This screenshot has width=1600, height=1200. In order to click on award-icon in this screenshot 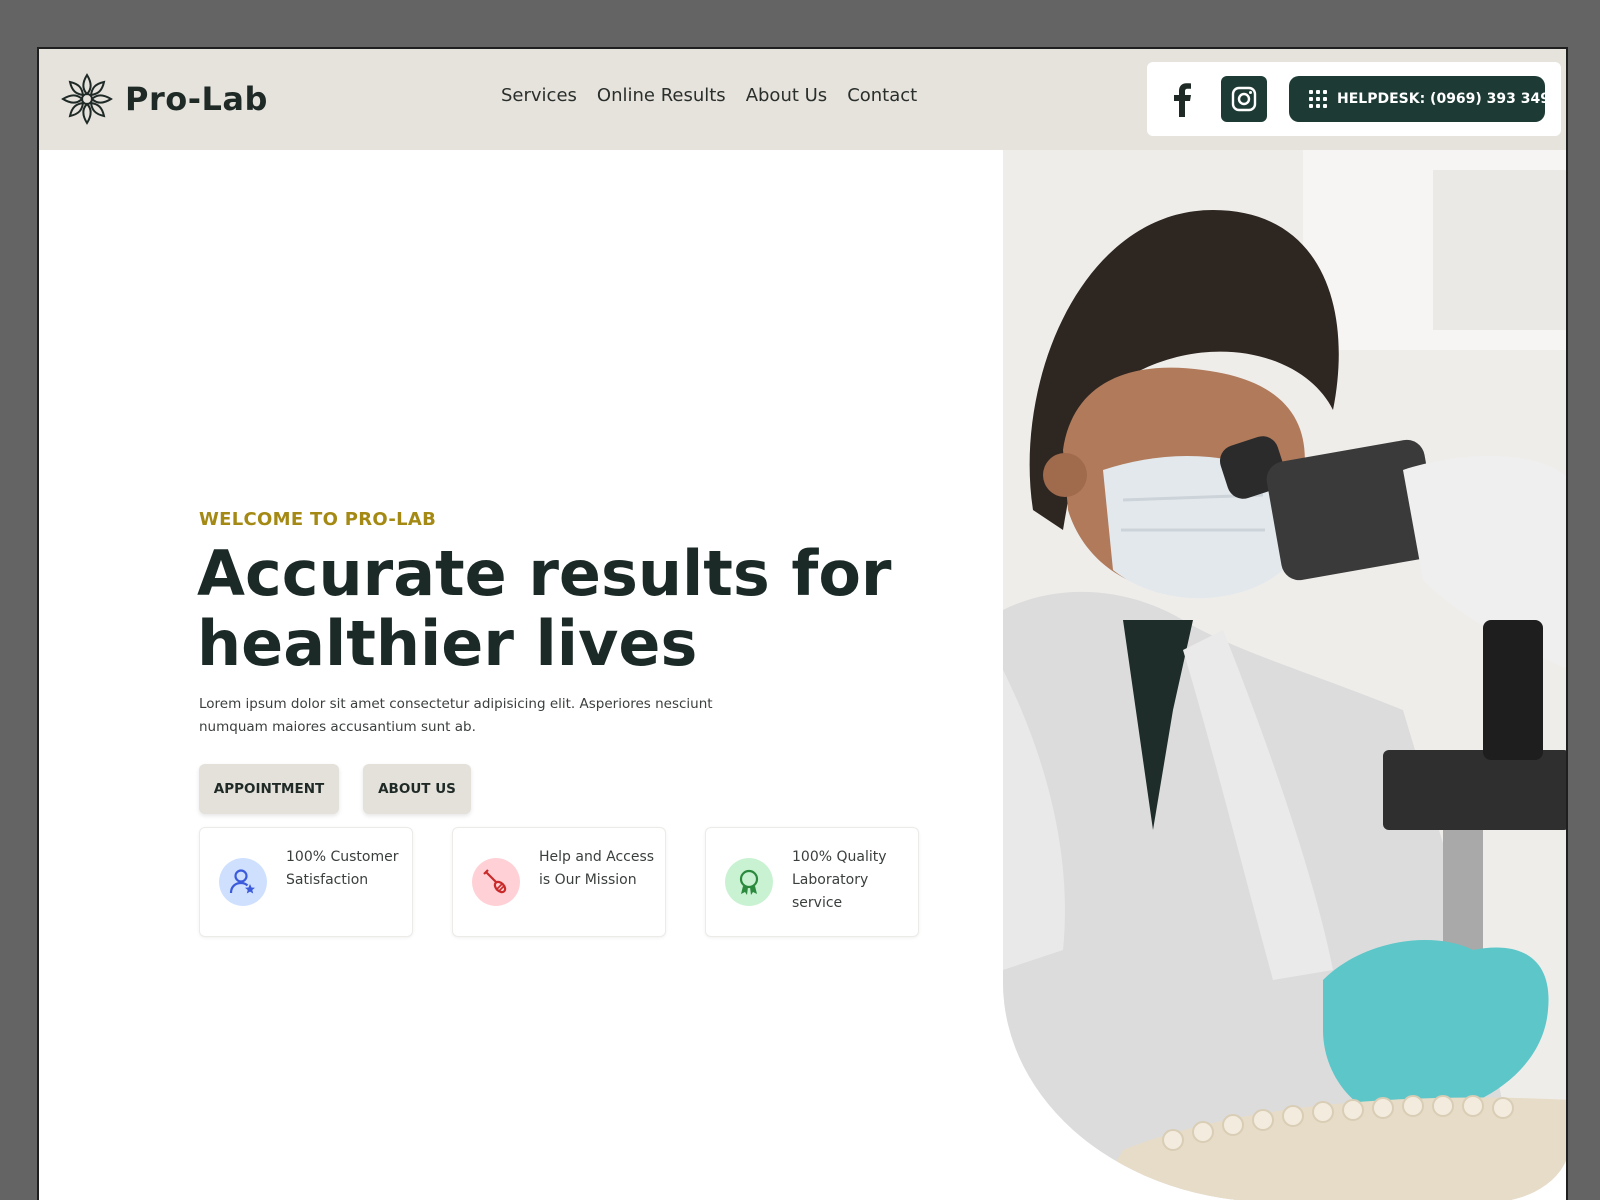, I will do `click(749, 882)`.